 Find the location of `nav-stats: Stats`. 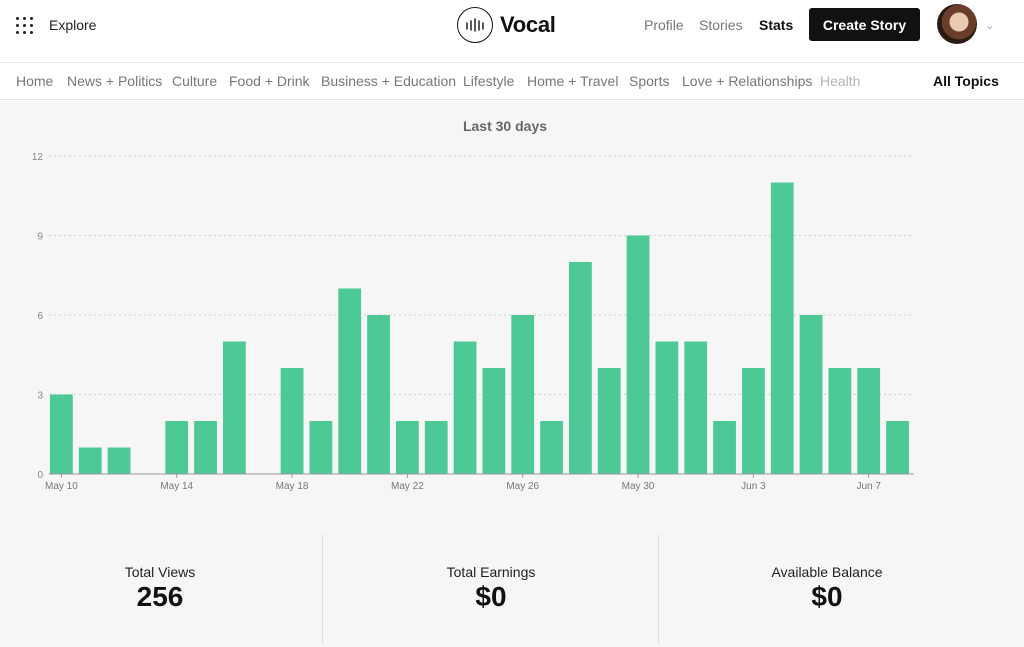

nav-stats: Stats is located at coordinates (776, 25).